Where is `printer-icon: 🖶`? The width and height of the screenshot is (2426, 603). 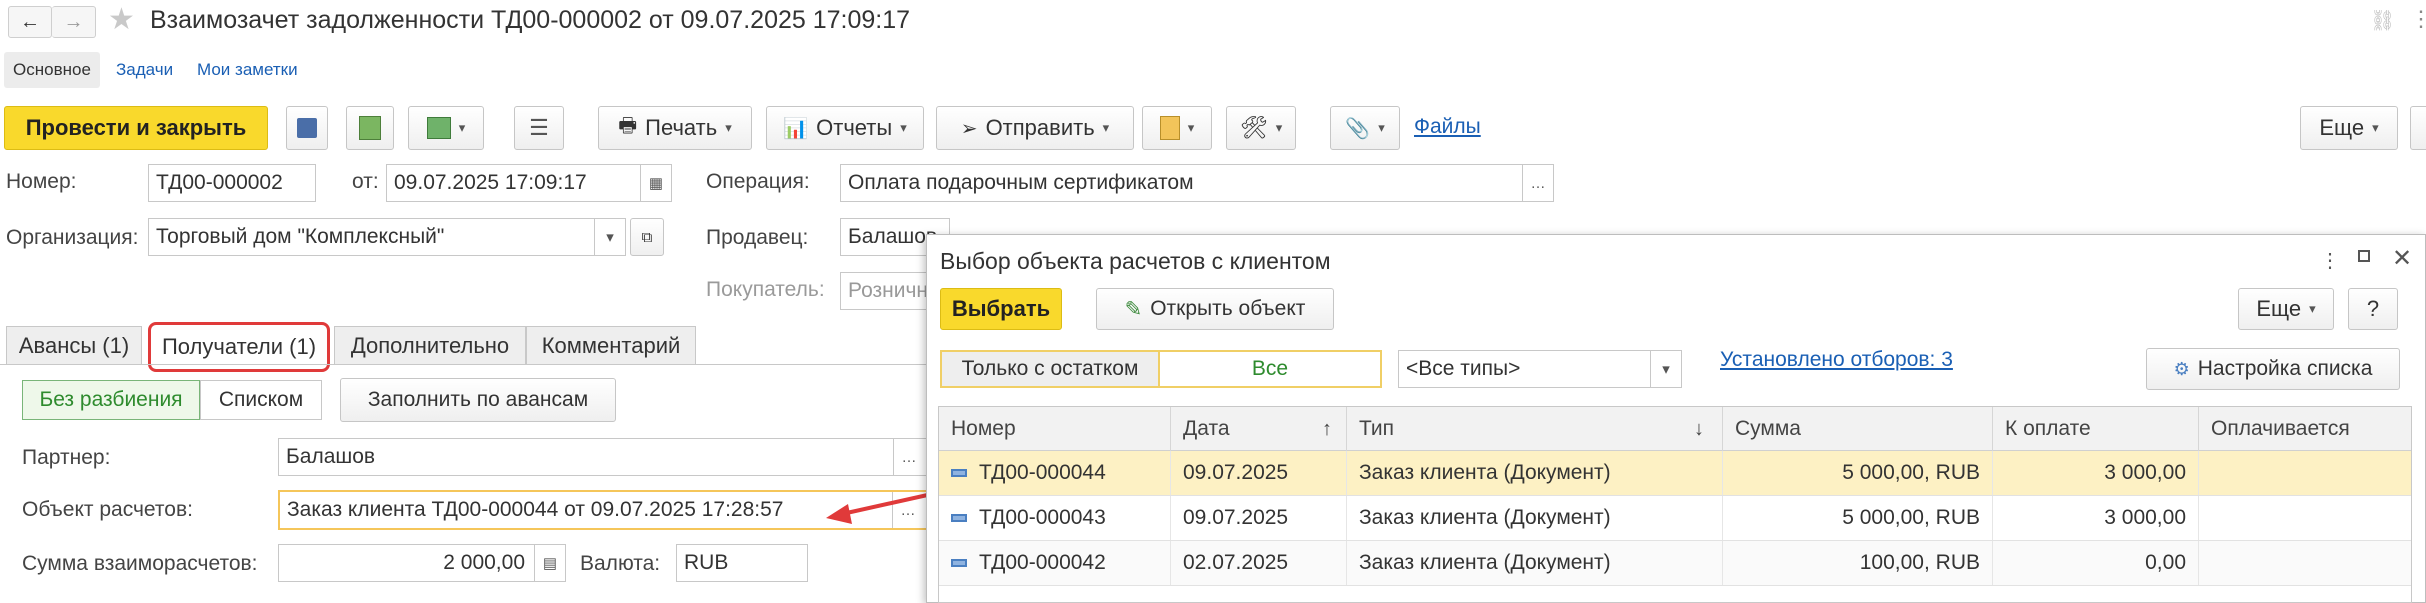
printer-icon: 🖶 is located at coordinates (628, 126).